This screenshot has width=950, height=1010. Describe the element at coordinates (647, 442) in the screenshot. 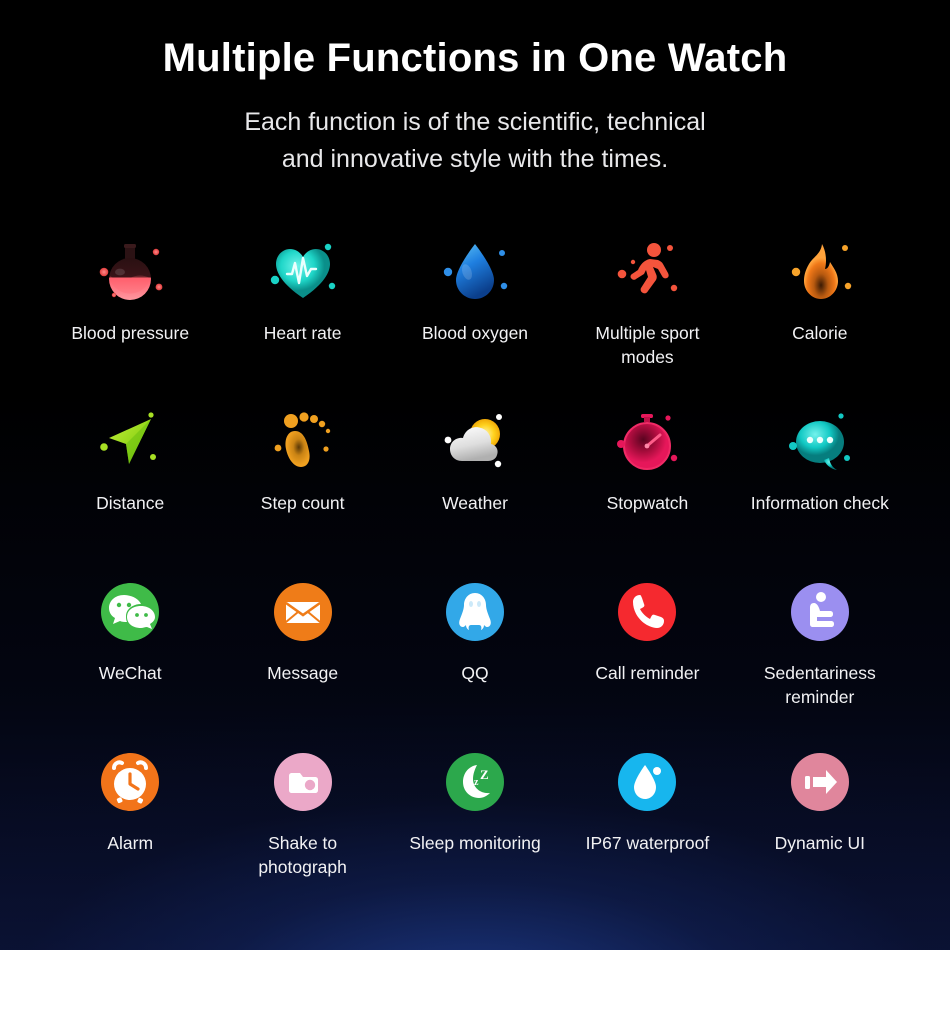

I see `stopwatch-icon` at that location.